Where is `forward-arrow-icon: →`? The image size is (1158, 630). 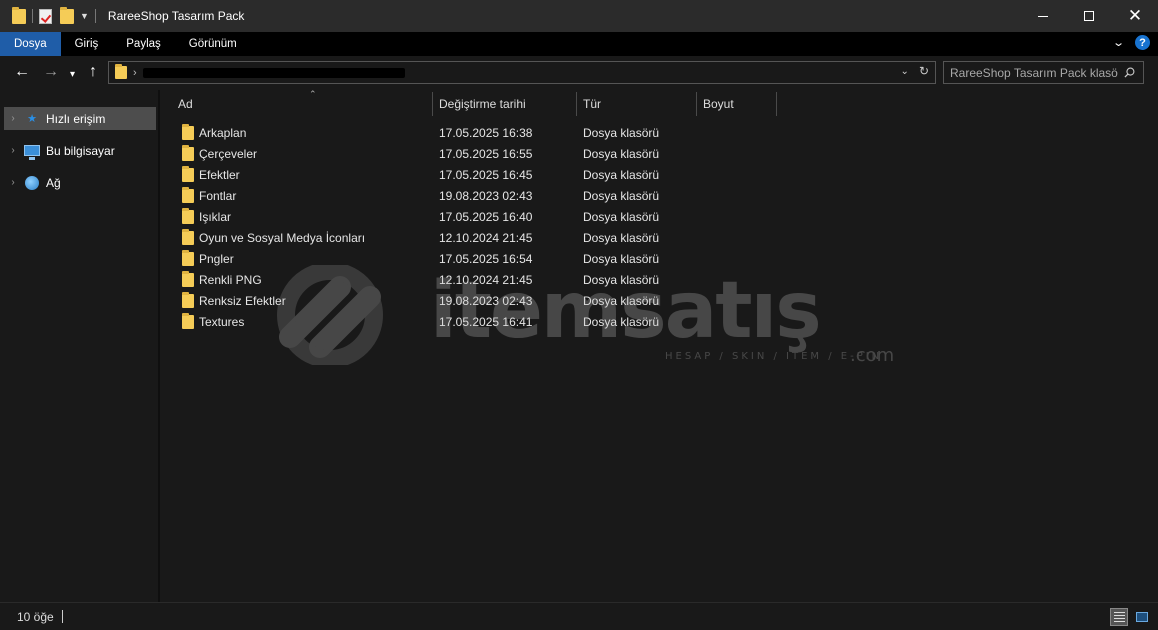 forward-arrow-icon: → is located at coordinates (51, 72).